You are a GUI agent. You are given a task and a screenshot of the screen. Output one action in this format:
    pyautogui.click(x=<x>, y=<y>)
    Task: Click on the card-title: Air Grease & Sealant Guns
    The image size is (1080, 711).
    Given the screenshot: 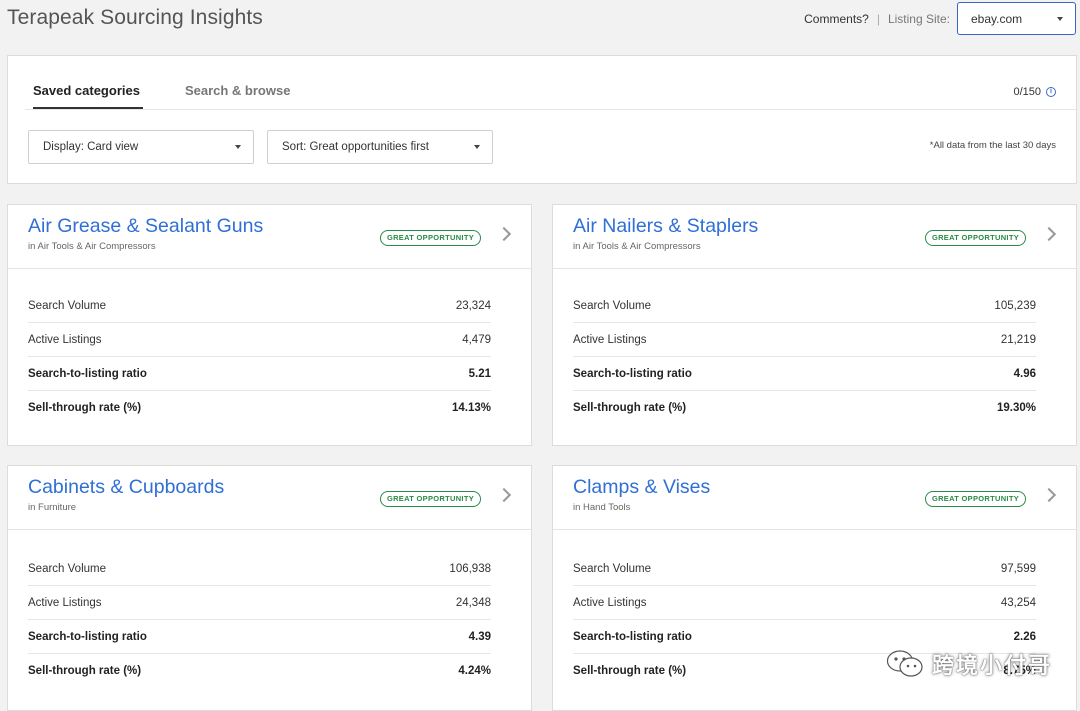 What is the action you would take?
    pyautogui.click(x=145, y=226)
    